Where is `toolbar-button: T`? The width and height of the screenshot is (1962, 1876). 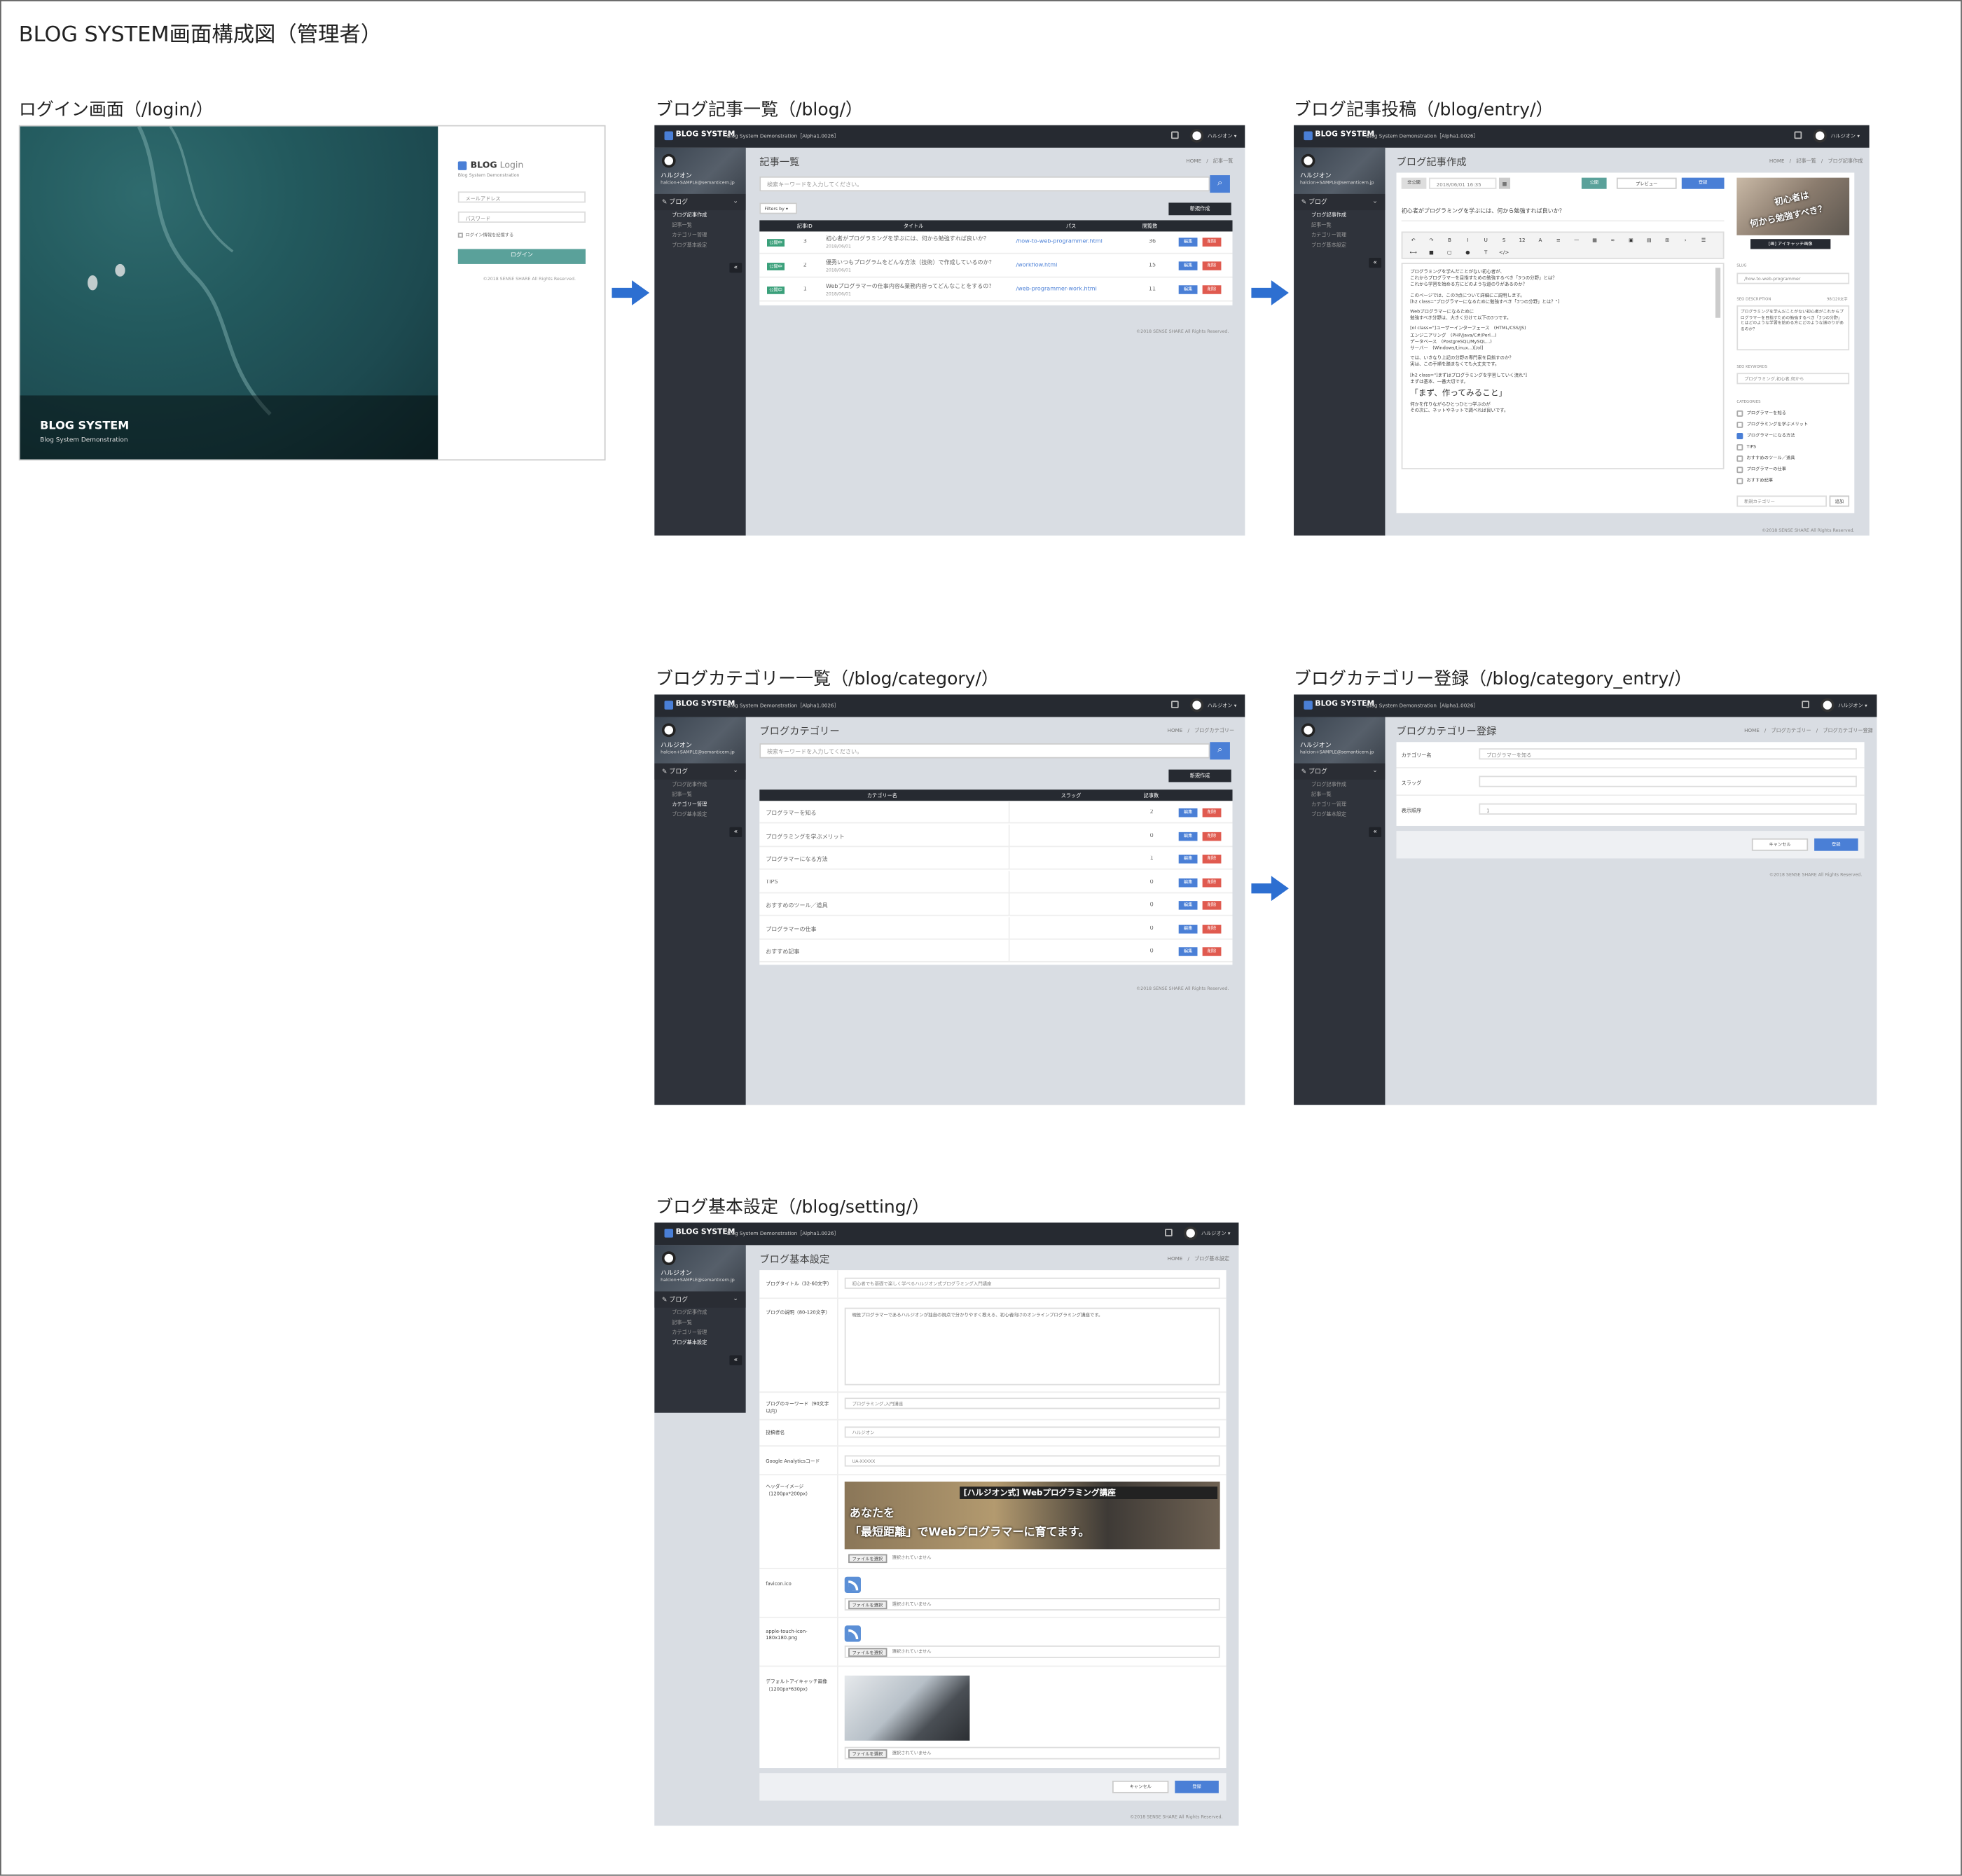 toolbar-button: T is located at coordinates (1486, 253).